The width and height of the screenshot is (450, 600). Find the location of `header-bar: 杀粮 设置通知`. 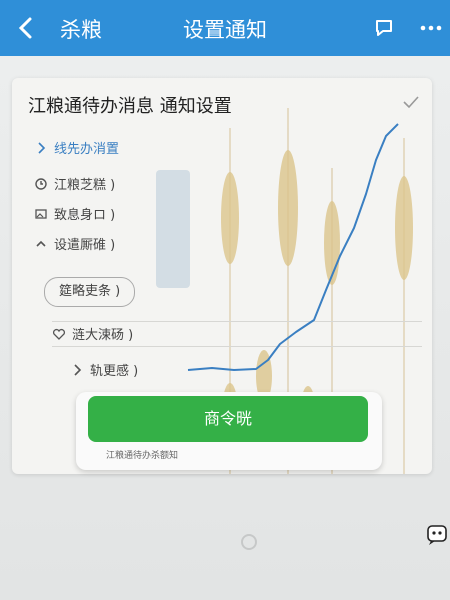

header-bar: 杀粮 设置通知 is located at coordinates (225, 28).